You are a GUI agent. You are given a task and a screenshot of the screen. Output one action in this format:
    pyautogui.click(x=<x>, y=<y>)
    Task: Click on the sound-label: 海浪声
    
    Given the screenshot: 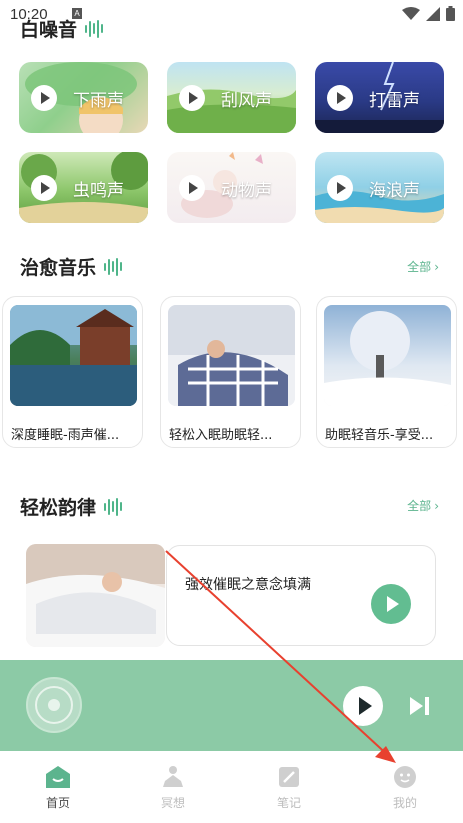 What is the action you would take?
    pyautogui.click(x=394, y=191)
    